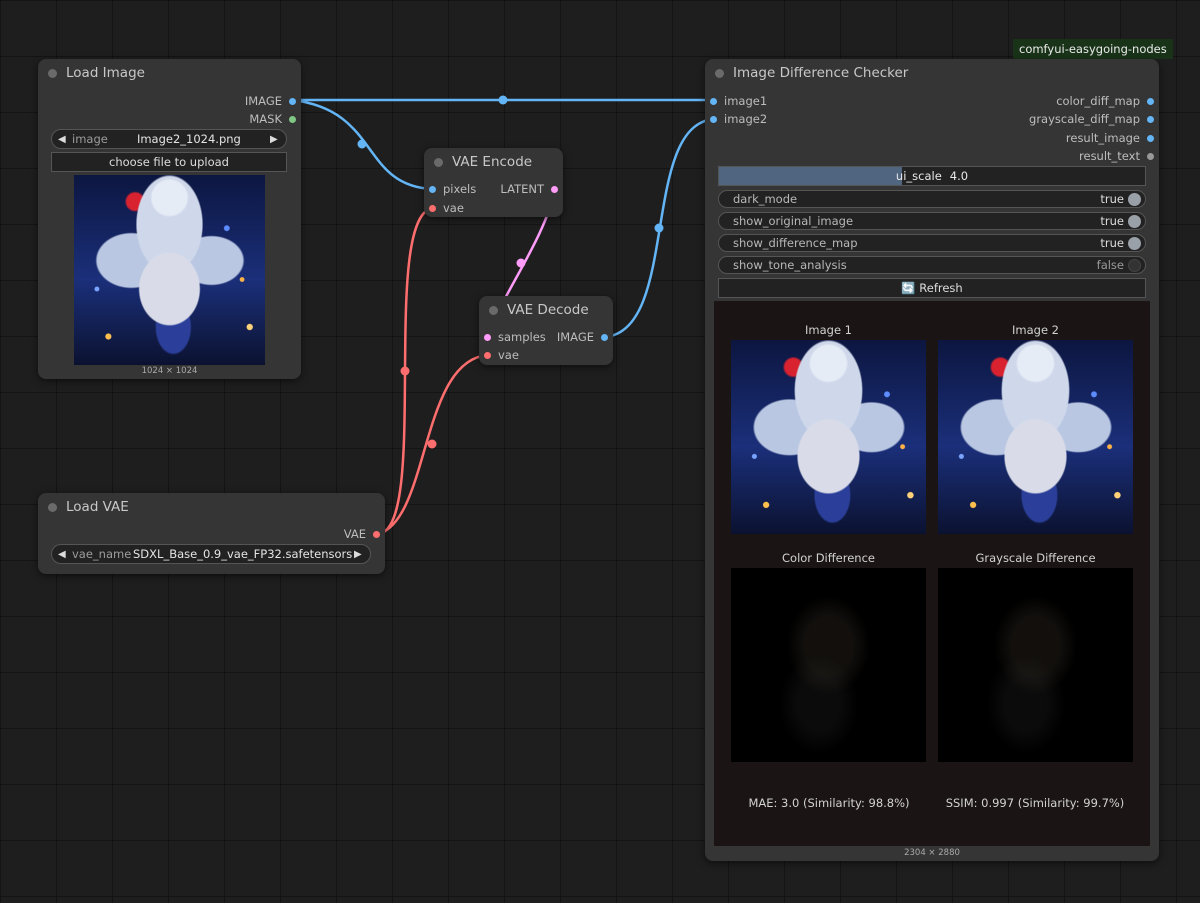 This screenshot has height=903, width=1200. I want to click on output-result-text: result_text, so click(1119, 156).